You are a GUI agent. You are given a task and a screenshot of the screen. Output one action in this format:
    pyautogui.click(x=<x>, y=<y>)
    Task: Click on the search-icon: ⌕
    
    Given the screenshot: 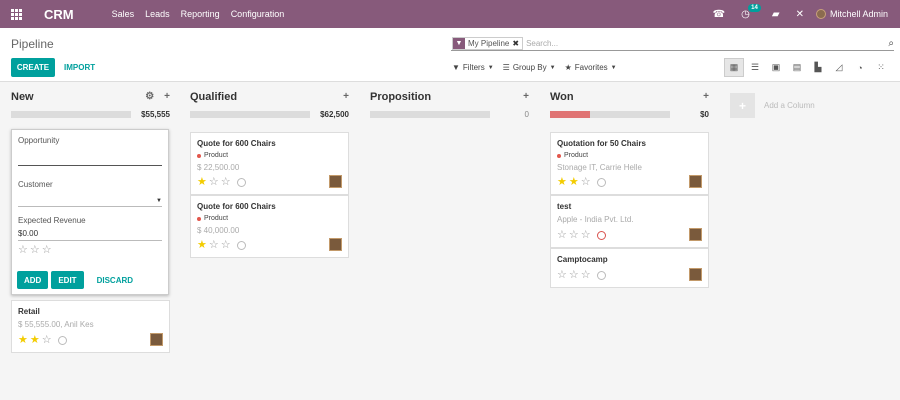 What is the action you would take?
    pyautogui.click(x=887, y=43)
    